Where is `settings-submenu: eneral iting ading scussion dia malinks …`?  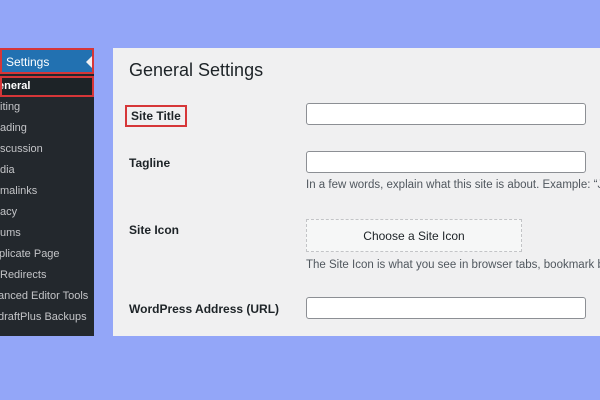 settings-submenu: eneral iting ading scussion dia malinks … is located at coordinates (47, 202).